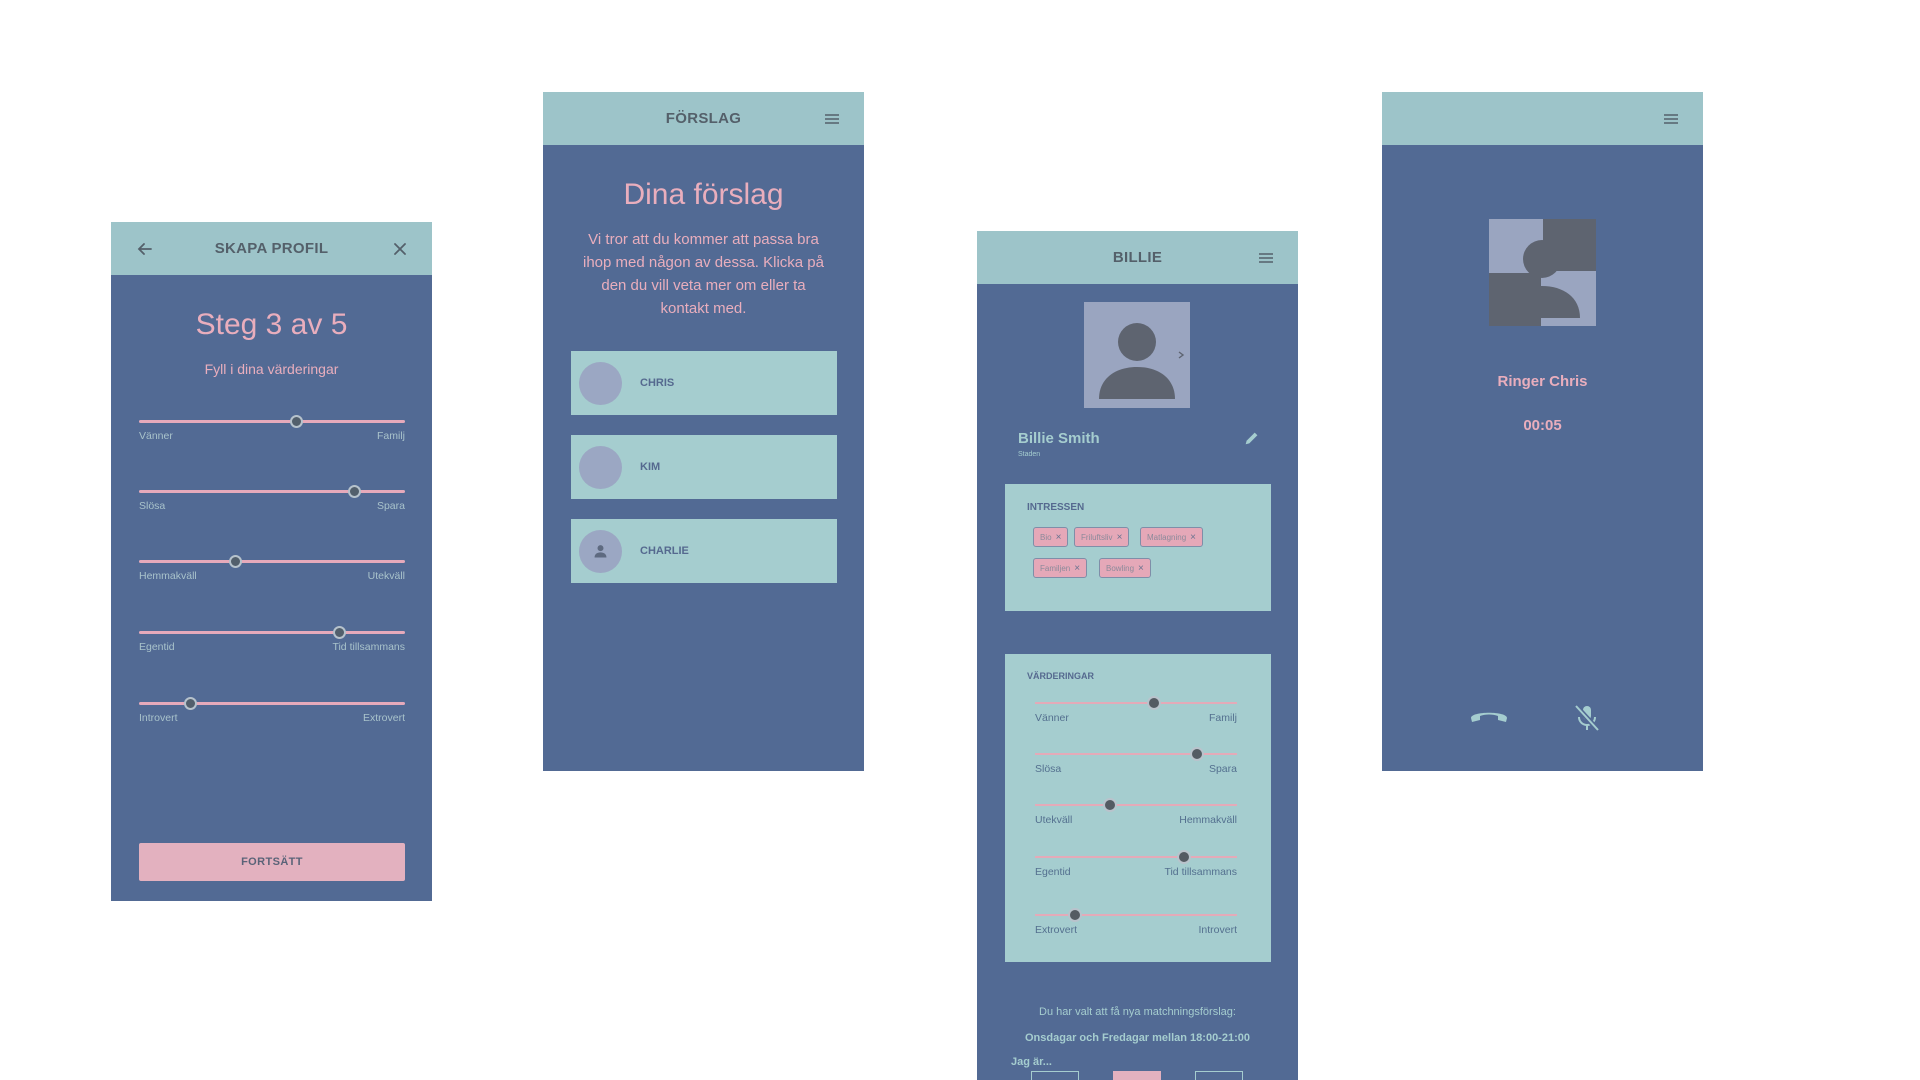  I want to click on caller-photo, so click(1542, 272).